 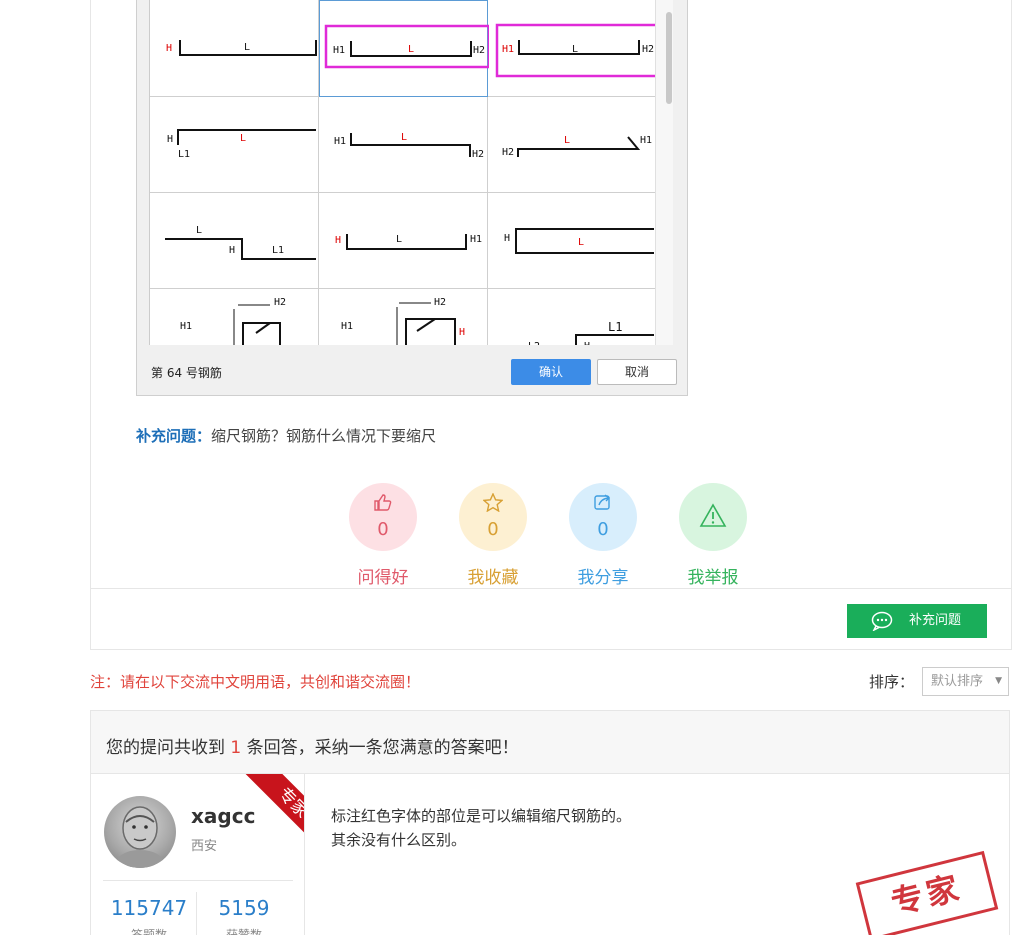 What do you see at coordinates (927, 892) in the screenshot?
I see `expert-stamp: 专家` at bounding box center [927, 892].